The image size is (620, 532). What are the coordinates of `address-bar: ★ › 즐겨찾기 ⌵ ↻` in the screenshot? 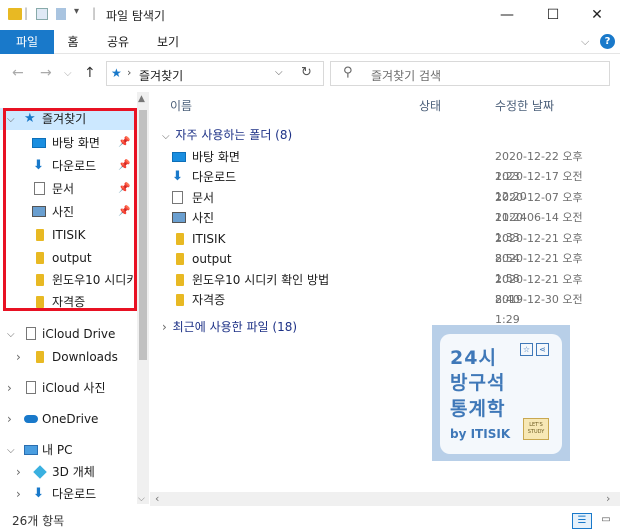 It's located at (215, 73).